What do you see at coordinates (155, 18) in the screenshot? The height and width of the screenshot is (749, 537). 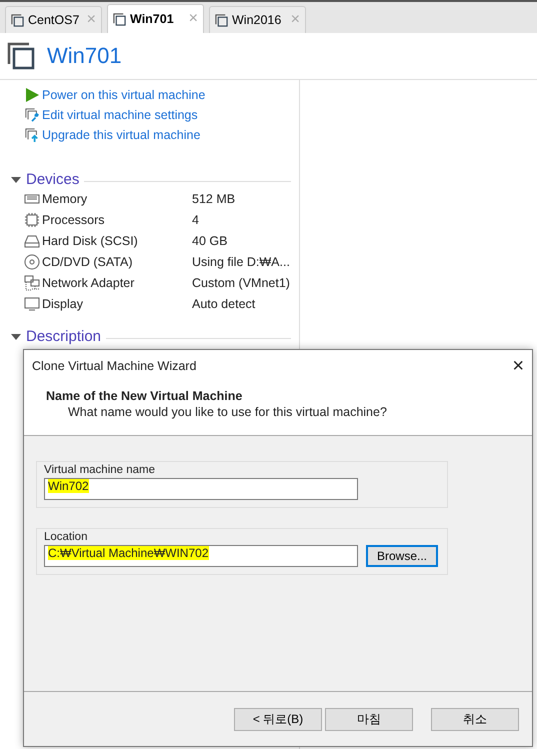 I see `vm-tab: Win701 ×` at bounding box center [155, 18].